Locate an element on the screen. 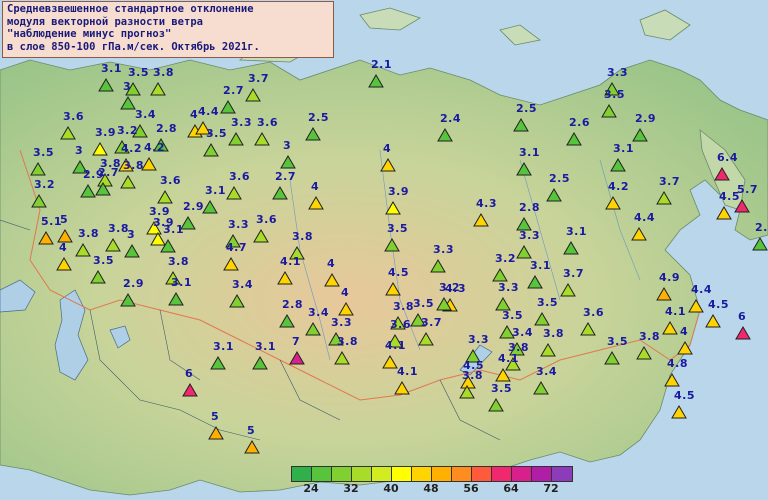  station-value: 3.9 is located at coordinates (105, 132).